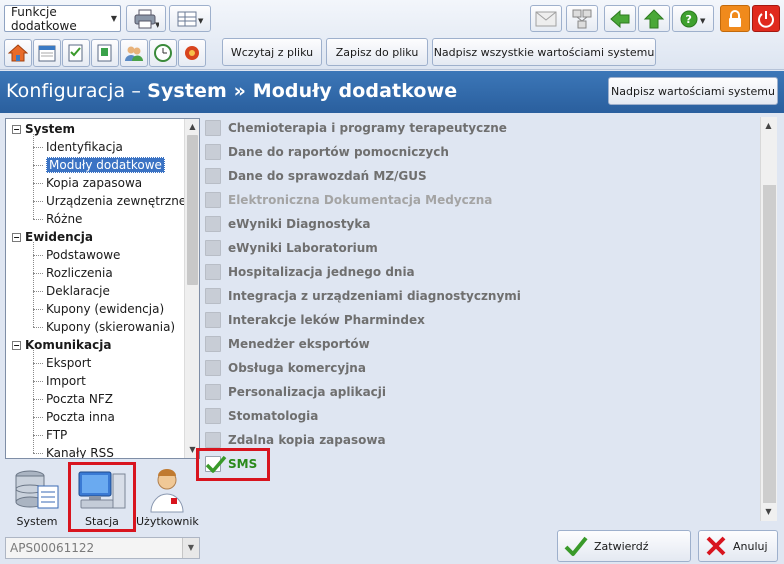  What do you see at coordinates (192, 53) in the screenshot?
I see `tools-button` at bounding box center [192, 53].